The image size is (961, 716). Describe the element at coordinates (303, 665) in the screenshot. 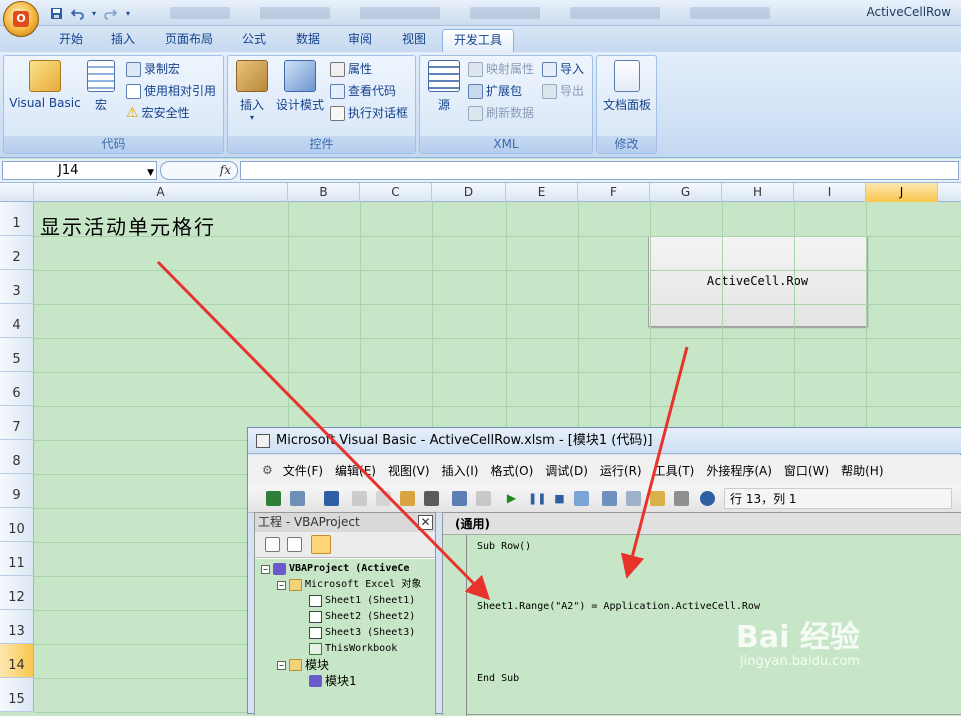

I see `tree-node-modules: − 模块` at that location.